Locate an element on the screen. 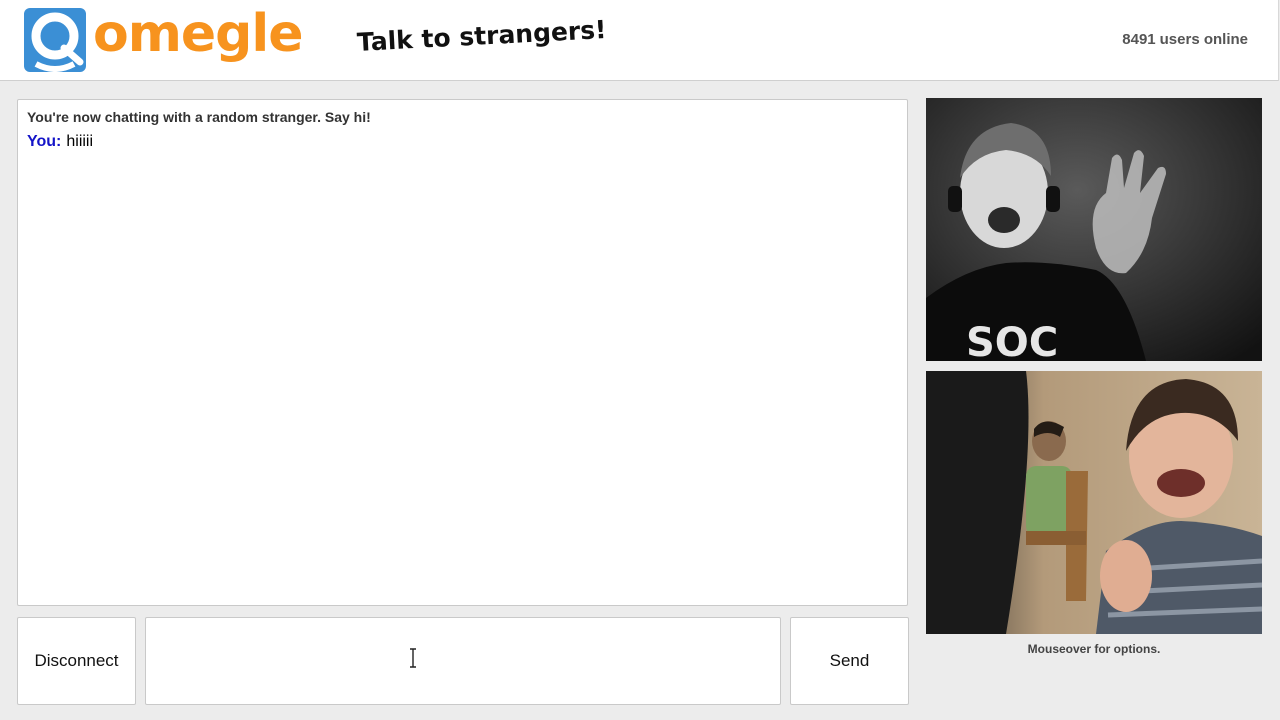 The height and width of the screenshot is (720, 1280). stranger-video-frame: SOC is located at coordinates (1094, 229).